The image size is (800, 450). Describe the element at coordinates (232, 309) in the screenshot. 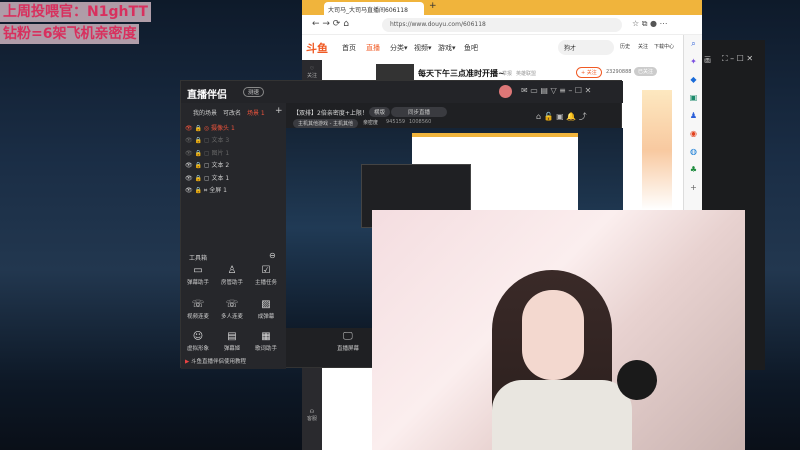

I see `tool-multi-link: ☏ 多人连麦` at that location.